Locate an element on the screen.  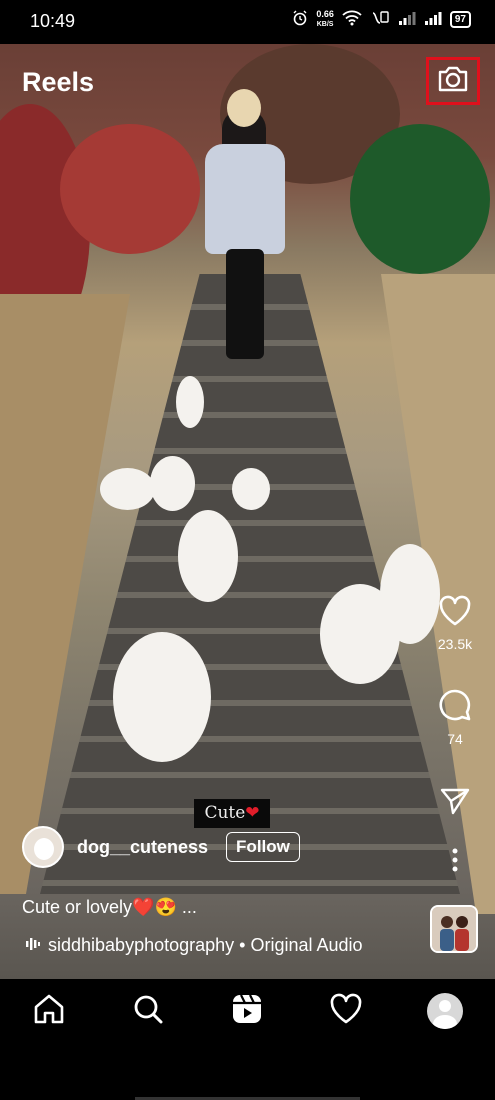
overlay-emoji: ❤ is located at coordinates (252, 813).